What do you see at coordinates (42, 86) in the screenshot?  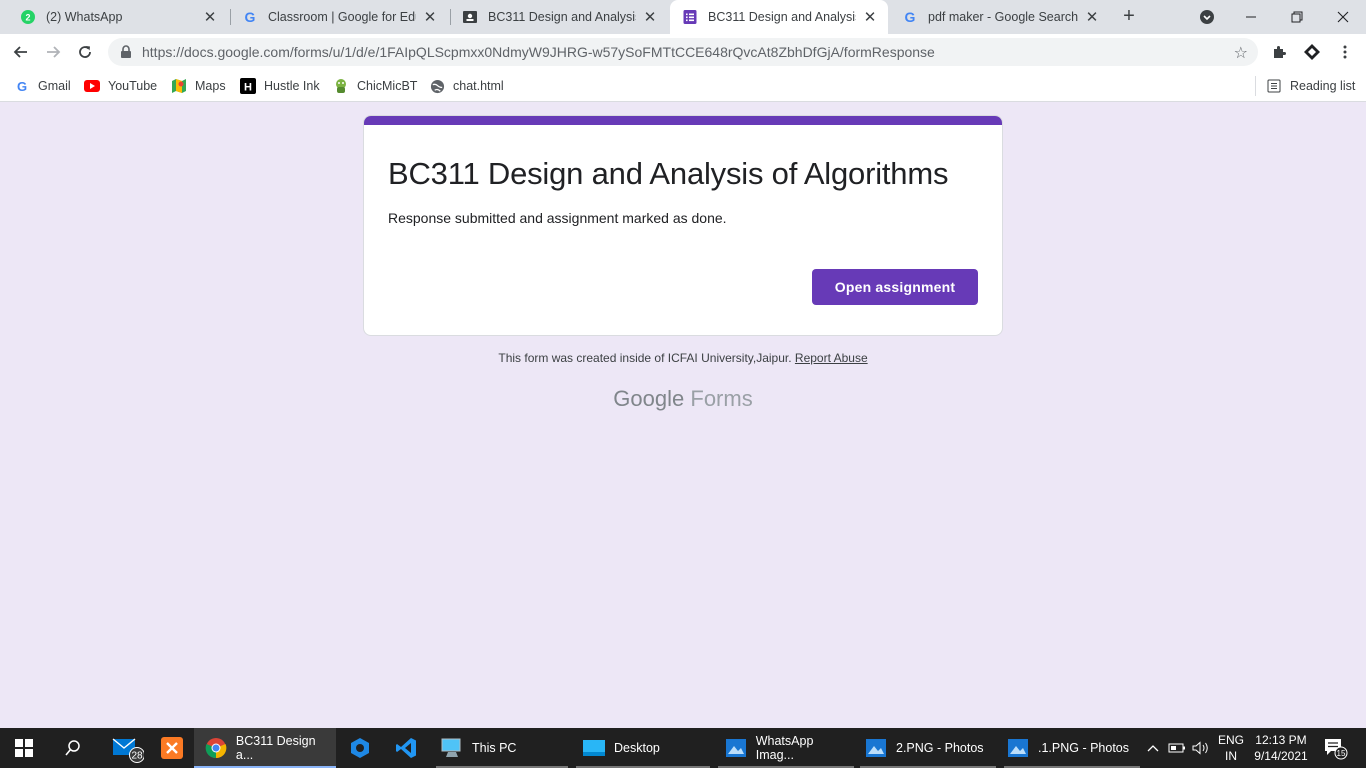 I see `bookmark-gmail: G Gmail` at bounding box center [42, 86].